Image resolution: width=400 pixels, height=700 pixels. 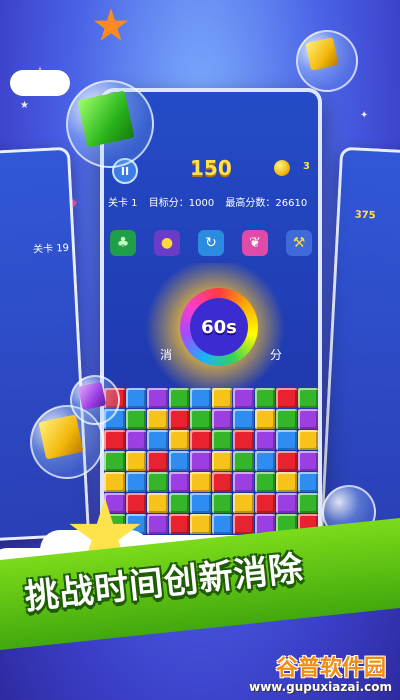 What do you see at coordinates (40, 83) in the screenshot?
I see `cloud` at bounding box center [40, 83].